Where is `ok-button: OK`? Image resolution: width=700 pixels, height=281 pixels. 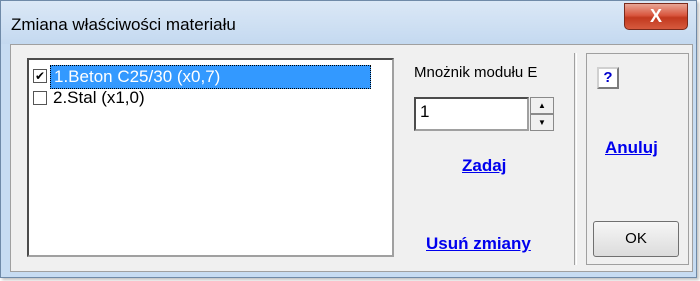 ok-button: OK is located at coordinates (636, 239).